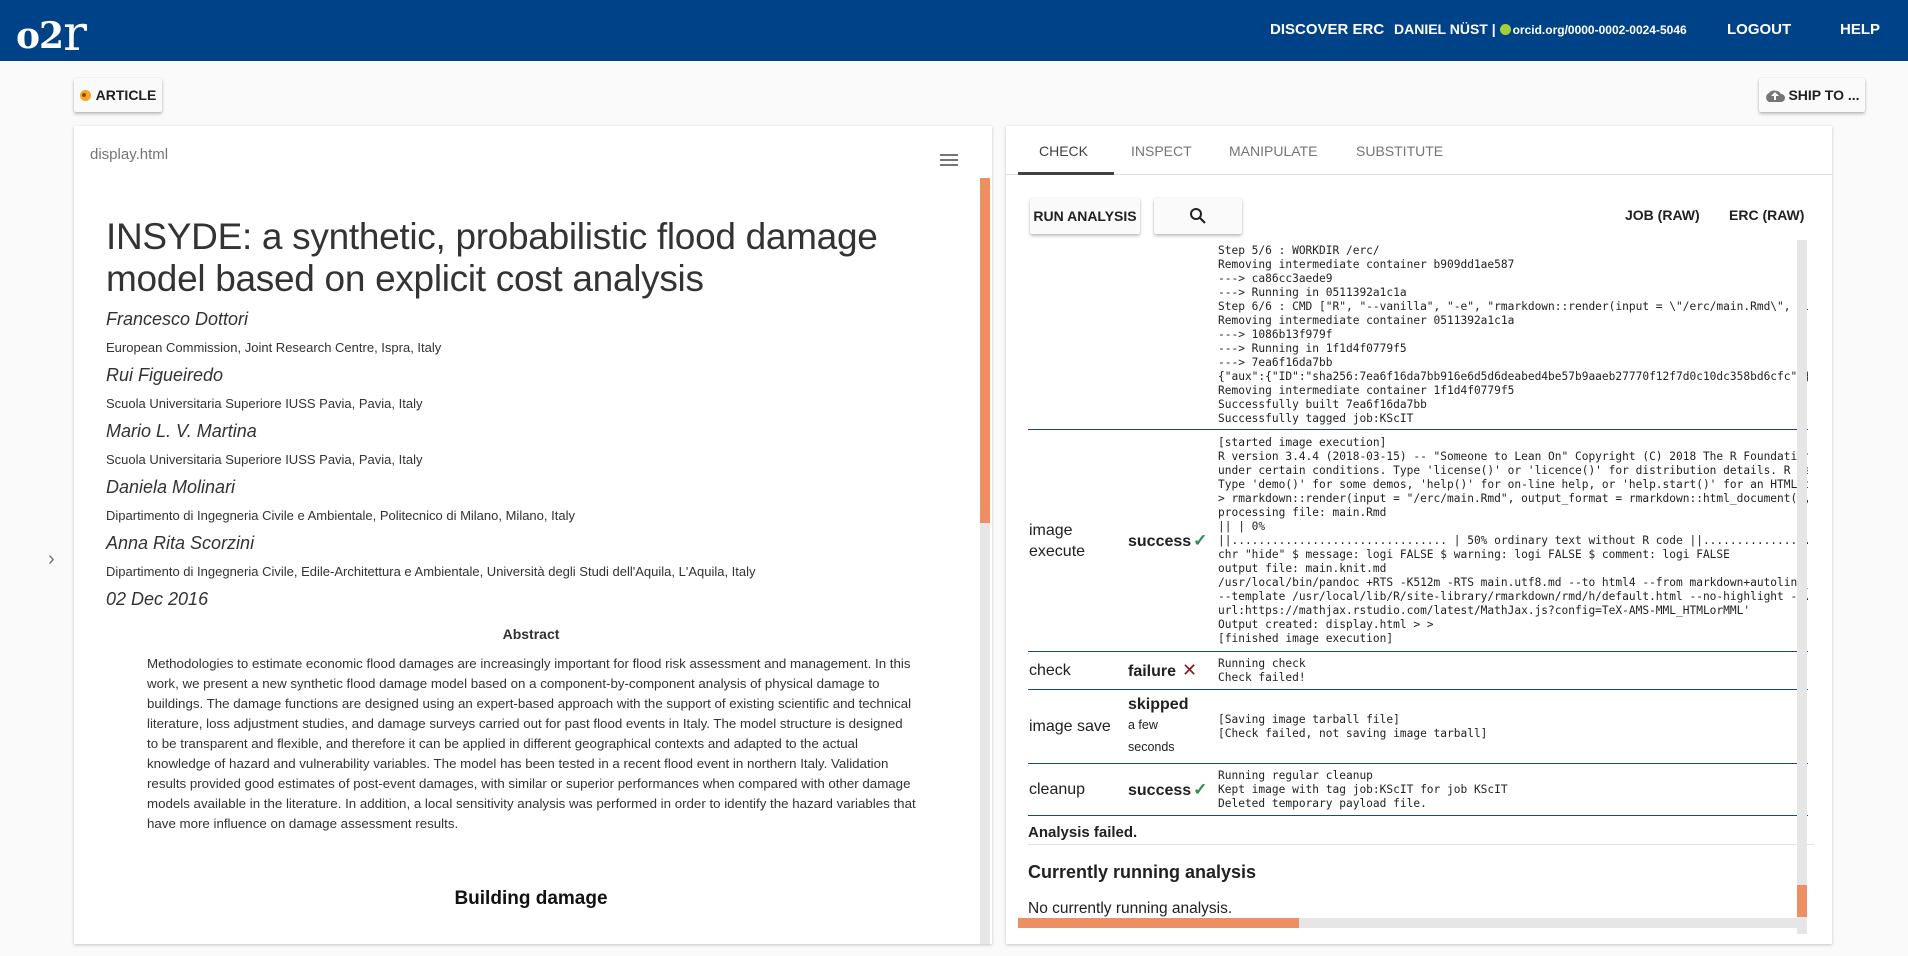 This screenshot has height=956, width=1908. Describe the element at coordinates (1759, 29) in the screenshot. I see `nav-logout: LOGOUT` at that location.